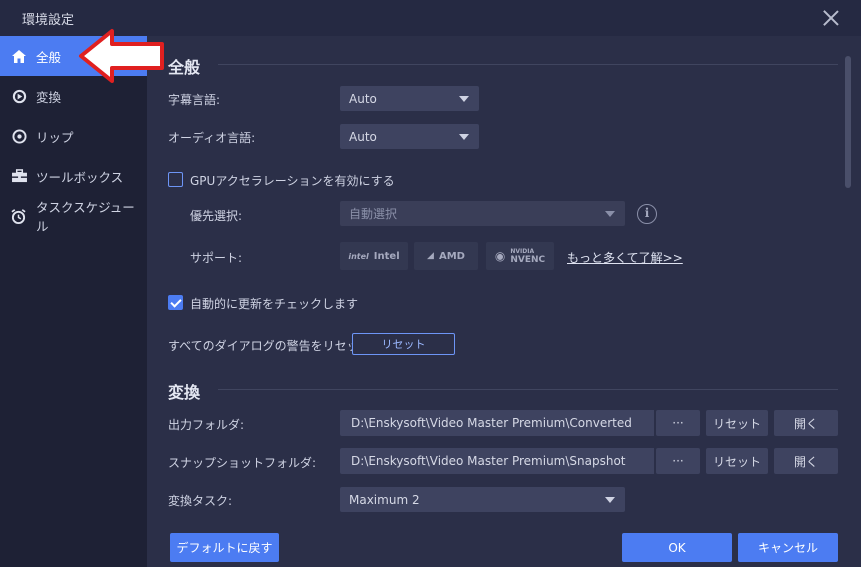 This screenshot has height=567, width=861. Describe the element at coordinates (49, 57) in the screenshot. I see `sidebar-item-label: 全般` at that location.